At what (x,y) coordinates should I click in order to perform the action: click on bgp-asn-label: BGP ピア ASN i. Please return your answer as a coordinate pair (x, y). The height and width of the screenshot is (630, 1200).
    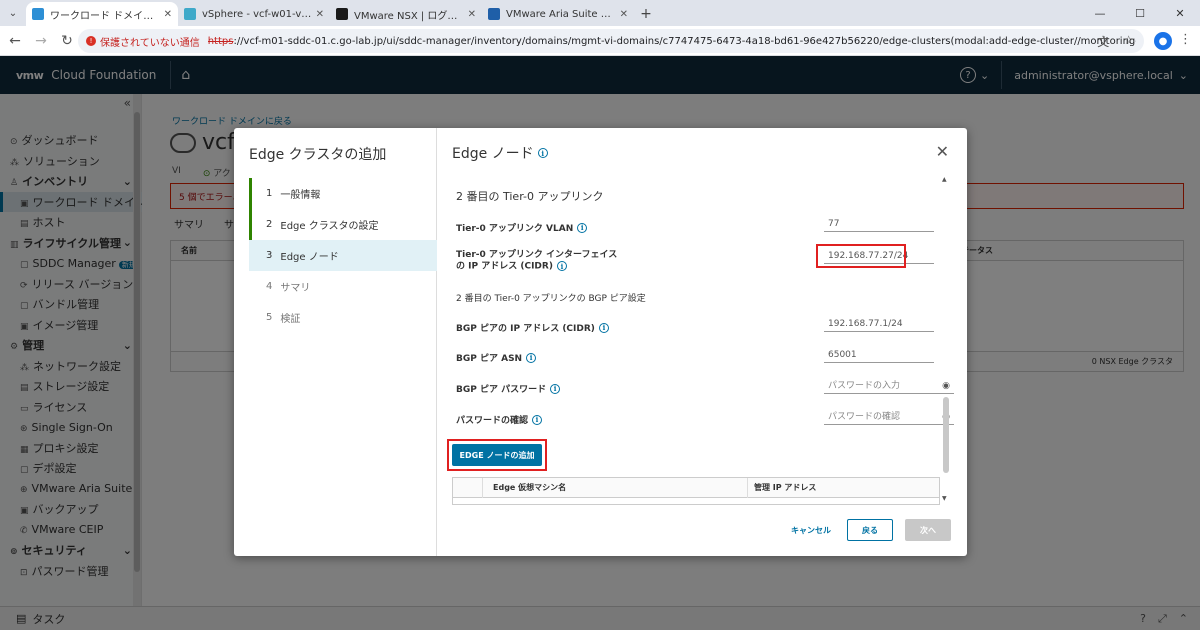
    Looking at the image, I should click on (496, 357).